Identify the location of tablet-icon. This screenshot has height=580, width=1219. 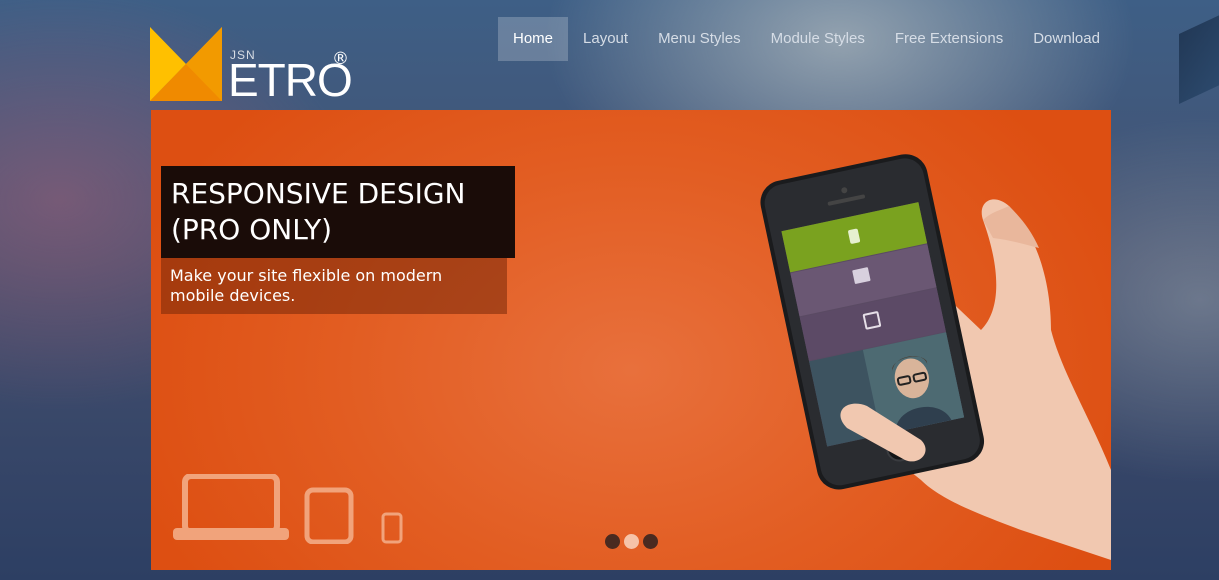
(329, 515).